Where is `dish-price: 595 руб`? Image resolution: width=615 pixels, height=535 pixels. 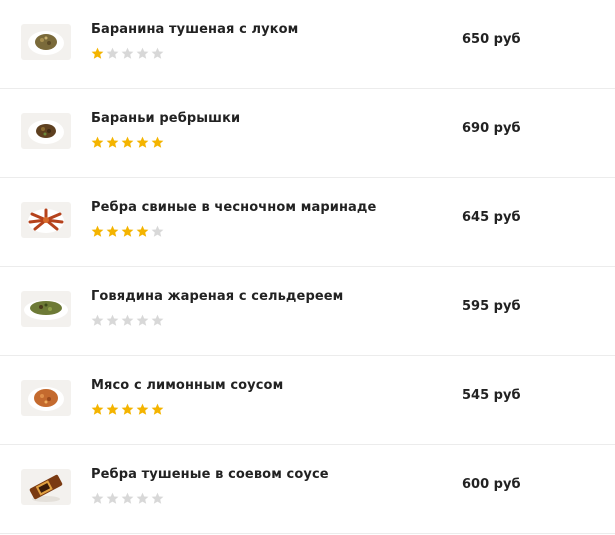
dish-price: 595 руб is located at coordinates (491, 306).